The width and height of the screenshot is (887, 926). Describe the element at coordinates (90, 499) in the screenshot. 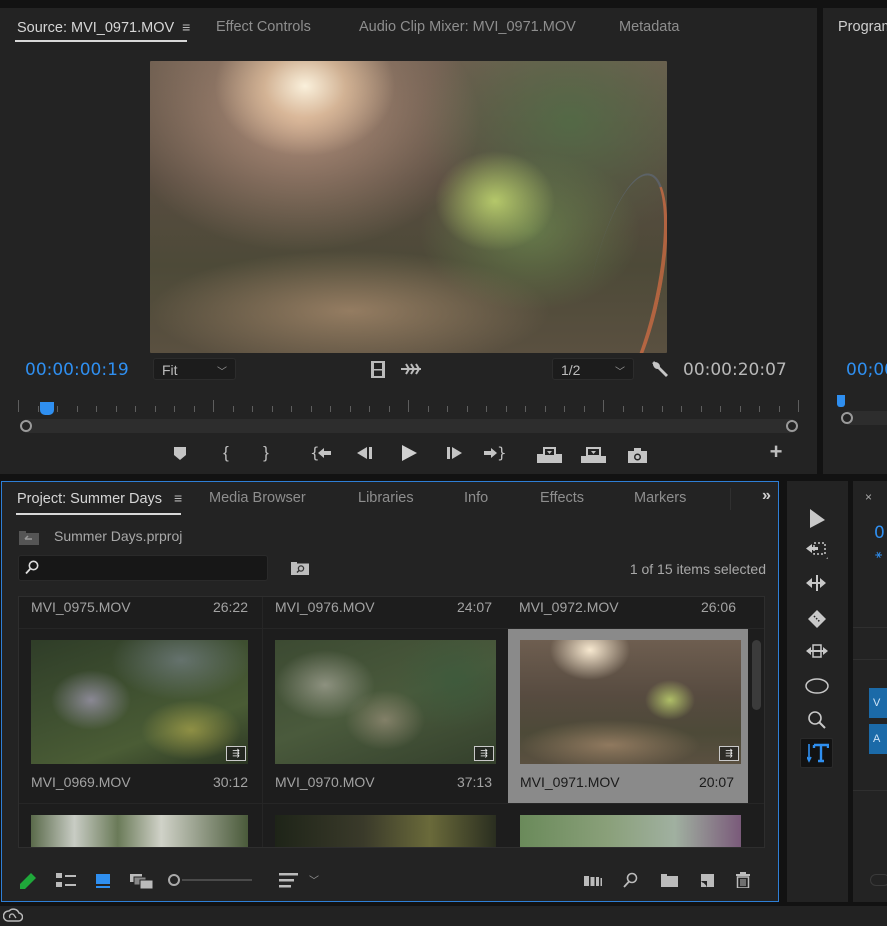

I see `tab-project-label: Project: Summer Days` at that location.